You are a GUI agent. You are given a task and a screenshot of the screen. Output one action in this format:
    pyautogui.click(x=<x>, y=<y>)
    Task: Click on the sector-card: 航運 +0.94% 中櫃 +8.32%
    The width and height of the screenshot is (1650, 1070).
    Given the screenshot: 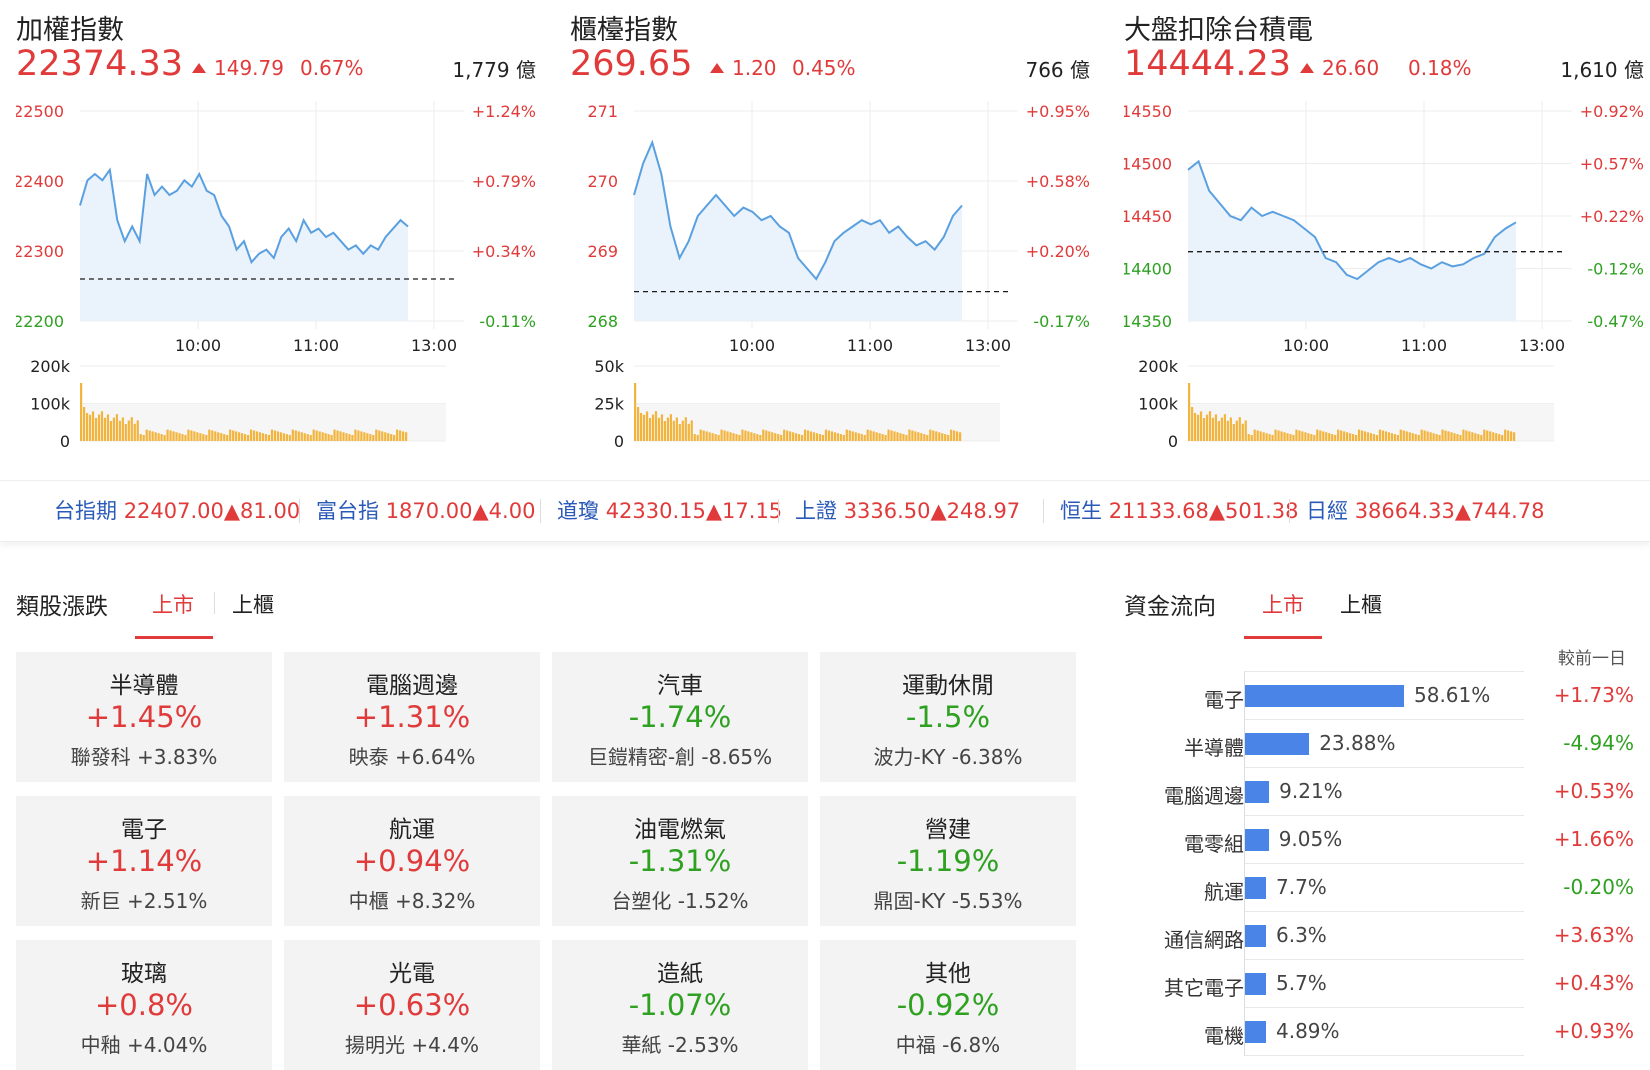 What is the action you would take?
    pyautogui.click(x=412, y=861)
    